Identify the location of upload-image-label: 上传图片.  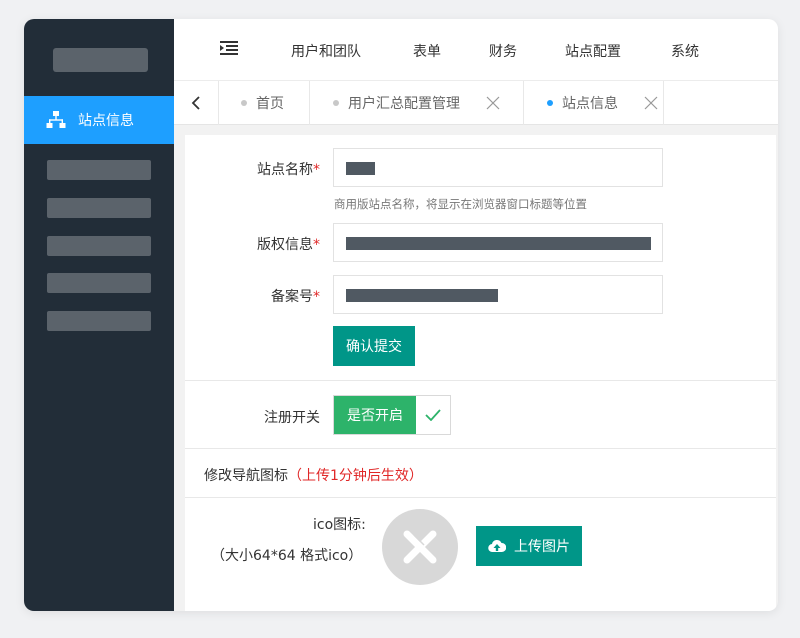
(542, 547).